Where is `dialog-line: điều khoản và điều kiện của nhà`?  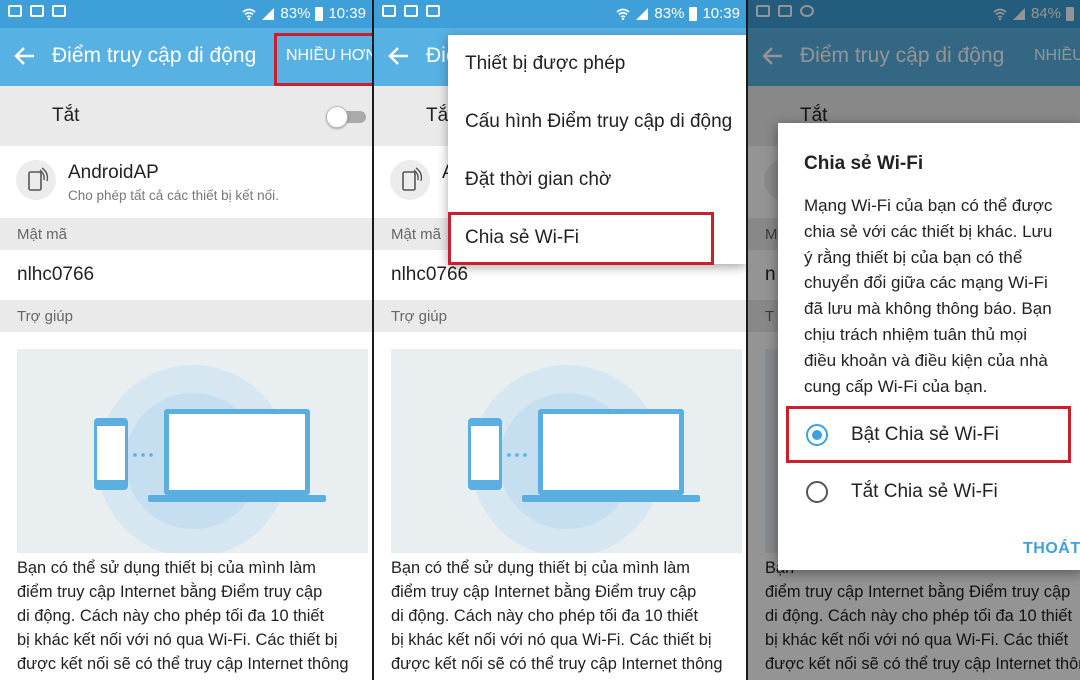 dialog-line: điều khoản và điều kiện của nhà is located at coordinates (926, 360).